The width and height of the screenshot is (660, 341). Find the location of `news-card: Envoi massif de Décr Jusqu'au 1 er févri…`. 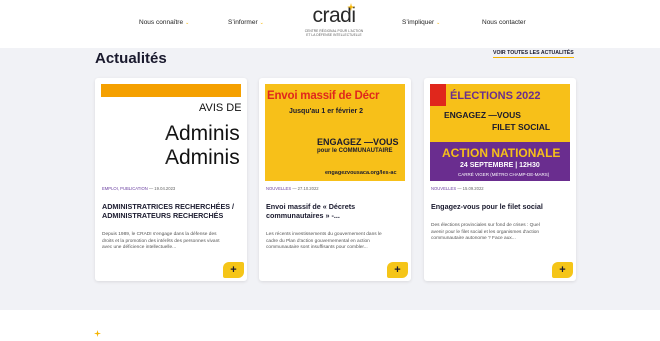

news-card: Envoi massif de Décr Jusqu'au 1 er févri… is located at coordinates (335, 179).